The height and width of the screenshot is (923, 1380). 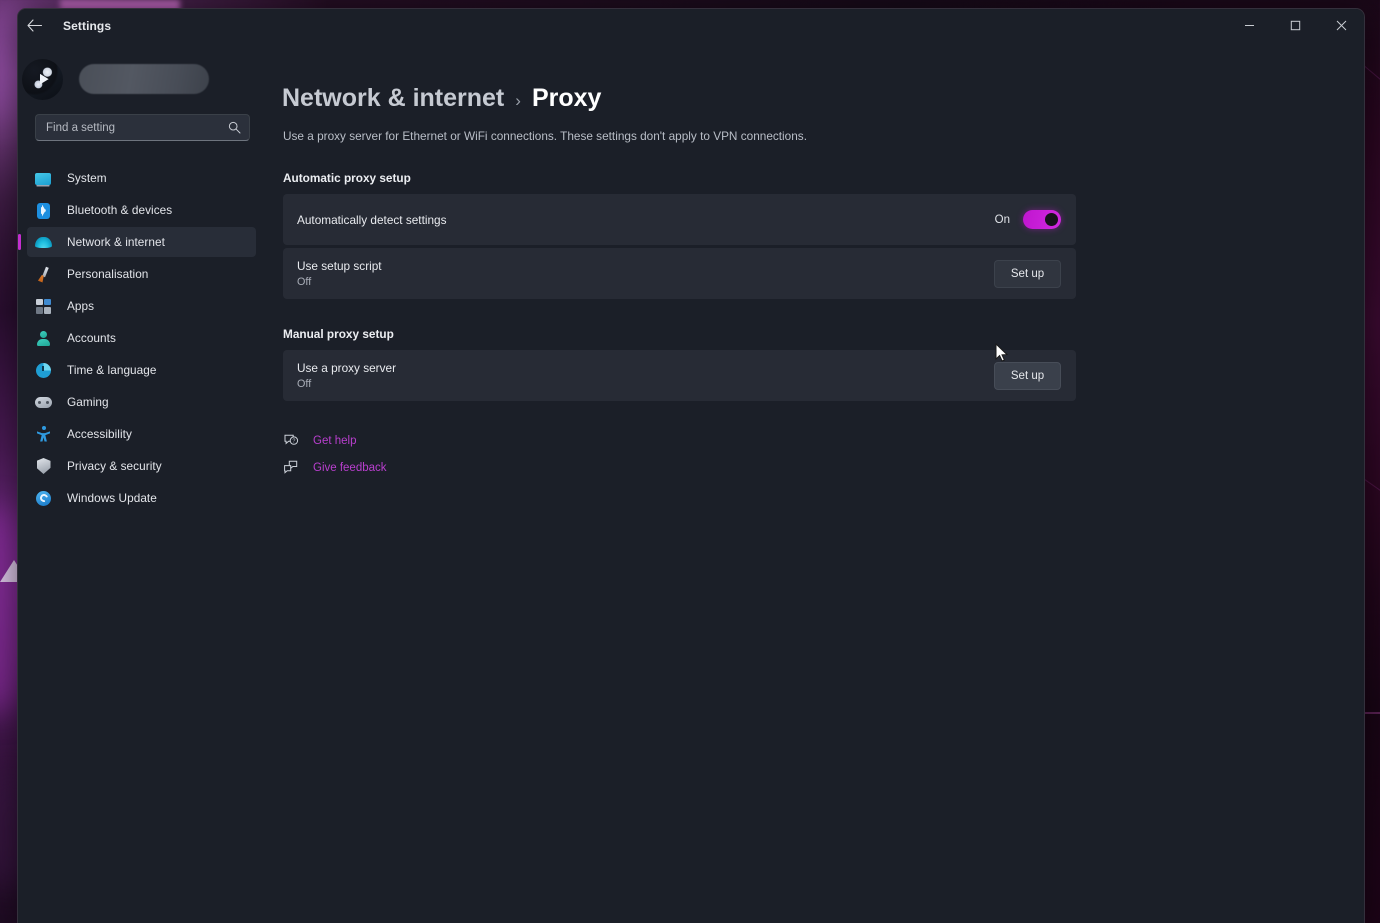 I want to click on sidebar-item-accounts: Accounts, so click(x=141, y=338).